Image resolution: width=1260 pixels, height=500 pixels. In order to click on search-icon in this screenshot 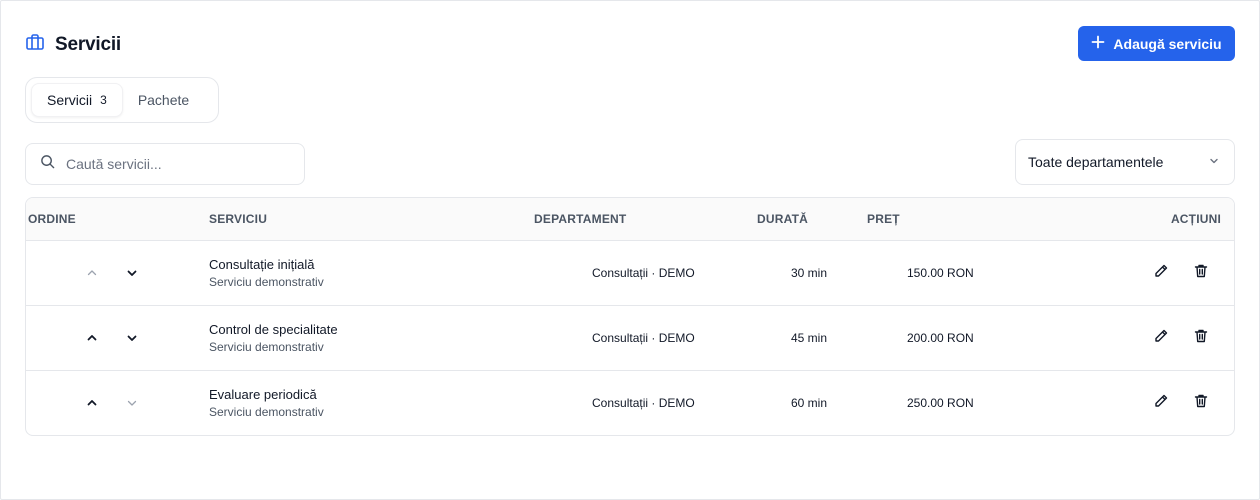, I will do `click(47, 164)`.